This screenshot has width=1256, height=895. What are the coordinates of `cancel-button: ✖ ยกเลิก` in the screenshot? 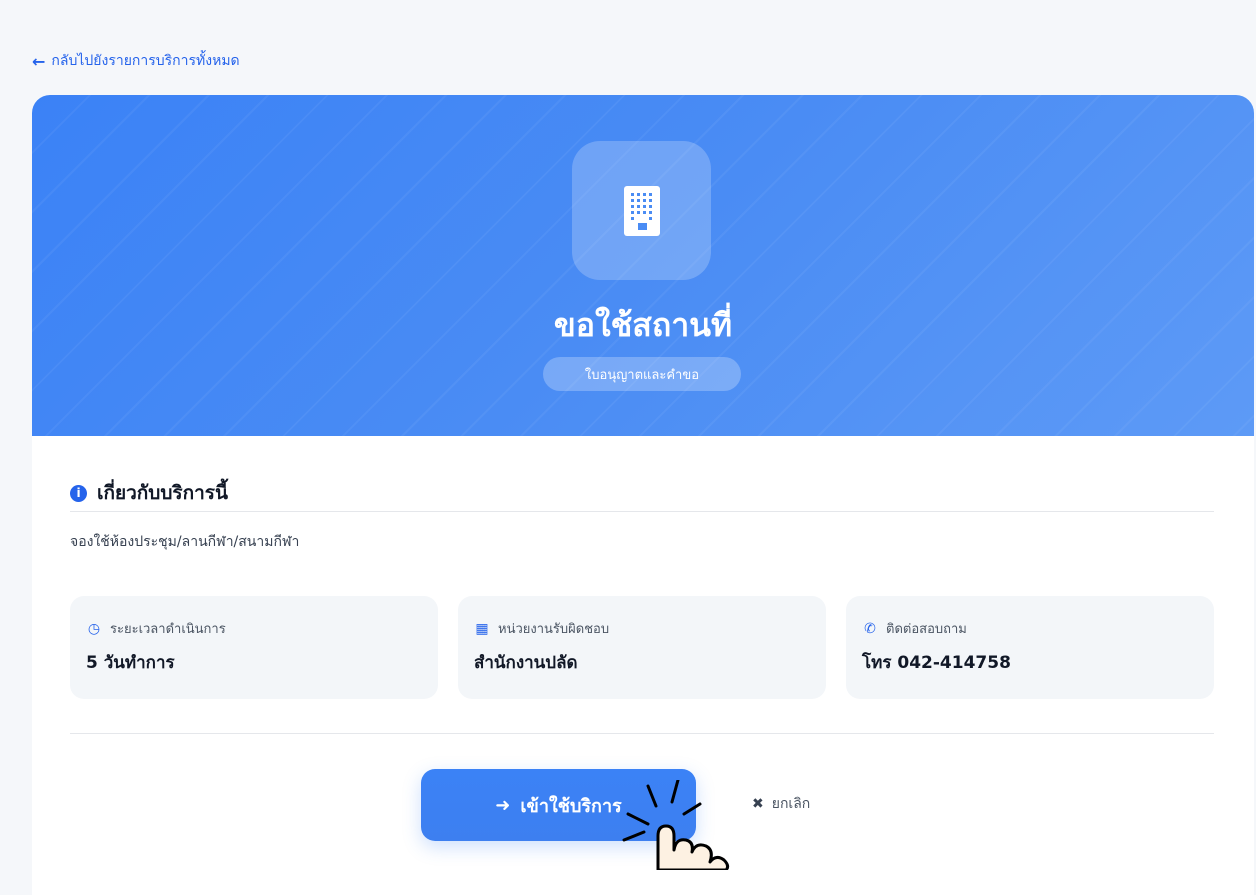 It's located at (781, 804).